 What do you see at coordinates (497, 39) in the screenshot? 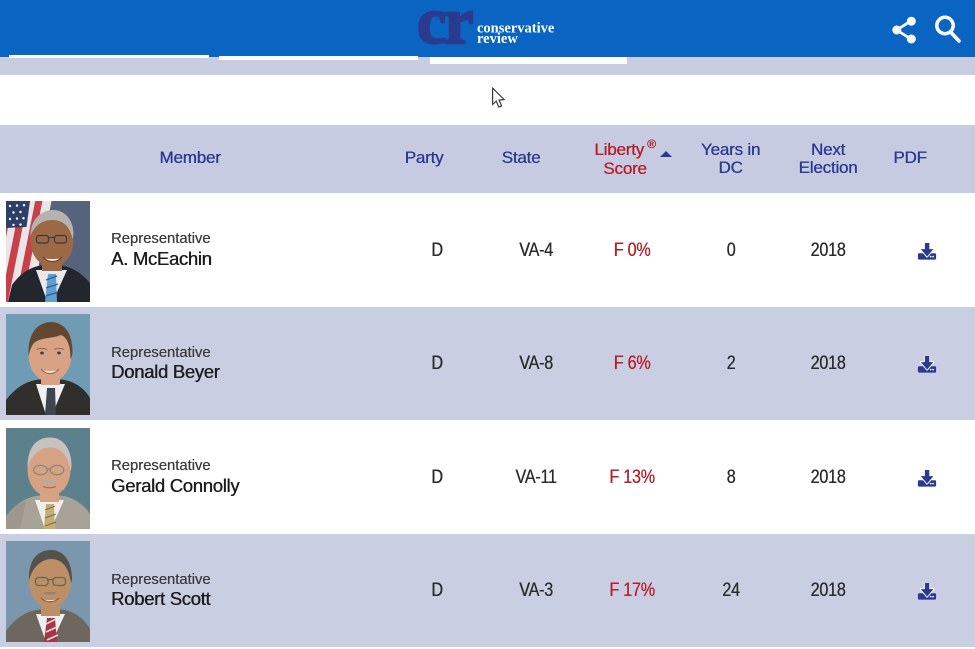
I see `svg-text: review` at bounding box center [497, 39].